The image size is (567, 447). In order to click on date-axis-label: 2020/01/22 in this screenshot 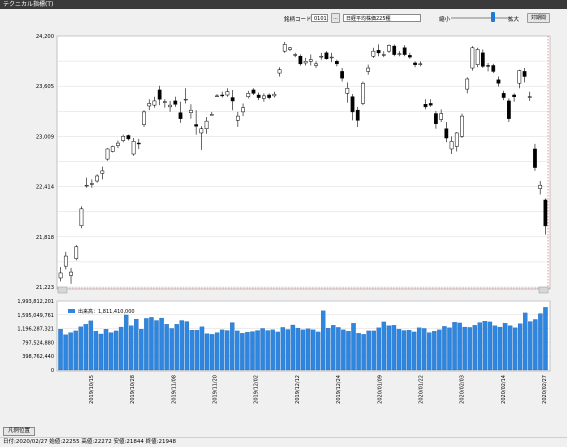, I will do `click(421, 389)`.